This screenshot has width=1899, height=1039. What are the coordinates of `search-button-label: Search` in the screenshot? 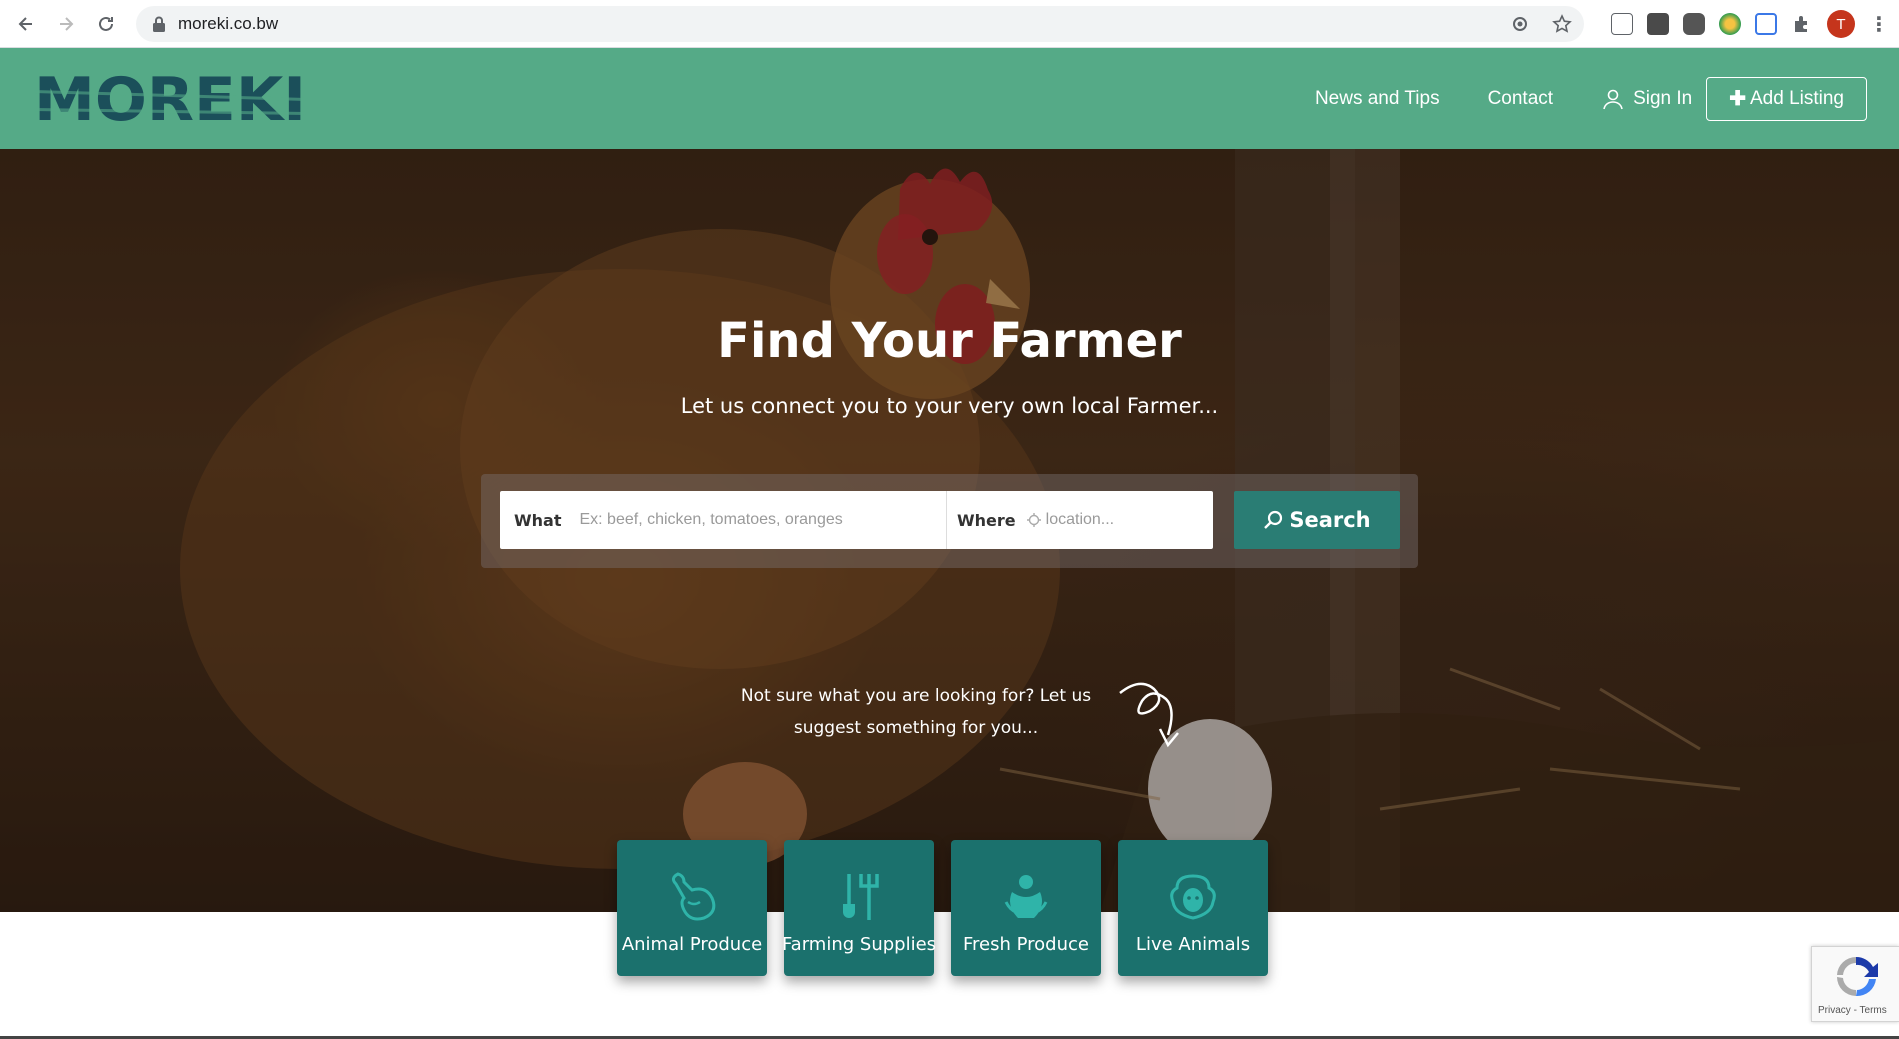 It's located at (1330, 520).